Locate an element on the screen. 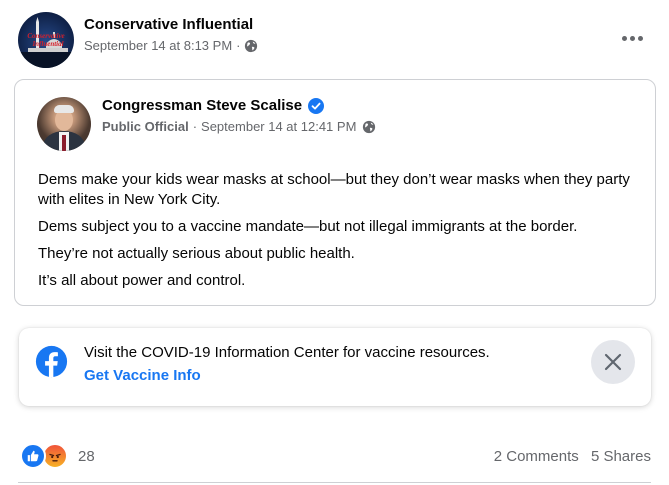 The image size is (669, 485). shared-timestamp: September 14 at 12:41 PM is located at coordinates (278, 126).